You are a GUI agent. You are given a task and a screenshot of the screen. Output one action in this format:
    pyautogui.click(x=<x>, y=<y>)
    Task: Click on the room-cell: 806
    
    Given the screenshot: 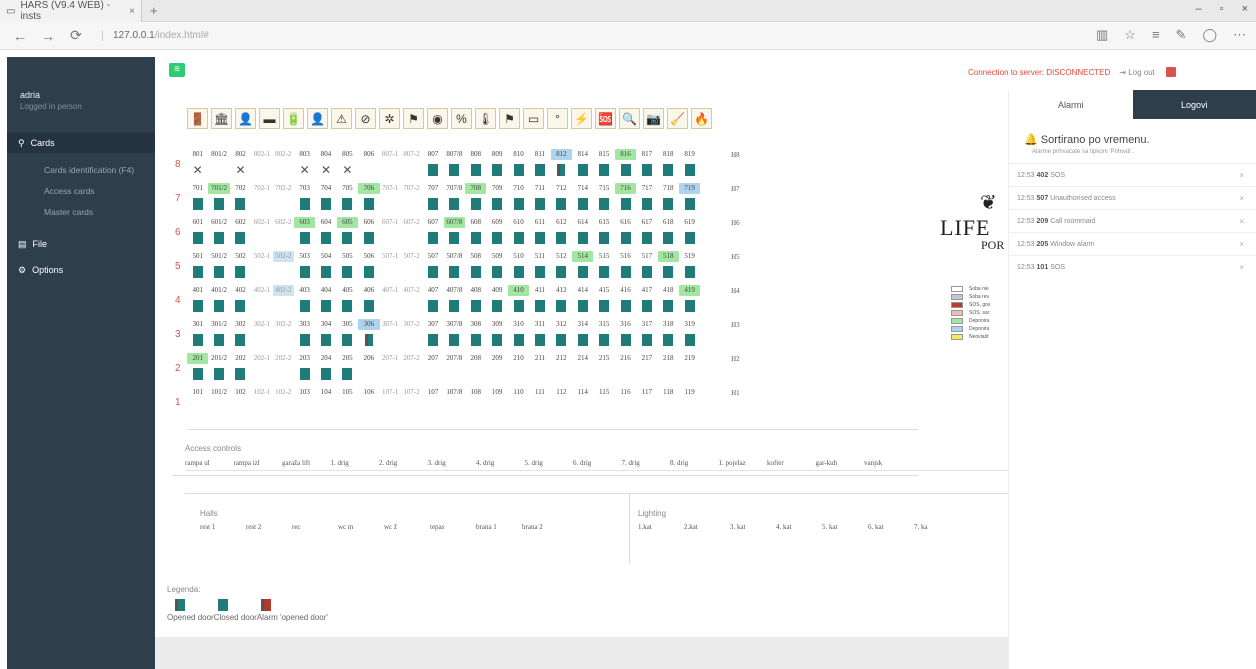 What is the action you would take?
    pyautogui.click(x=368, y=154)
    